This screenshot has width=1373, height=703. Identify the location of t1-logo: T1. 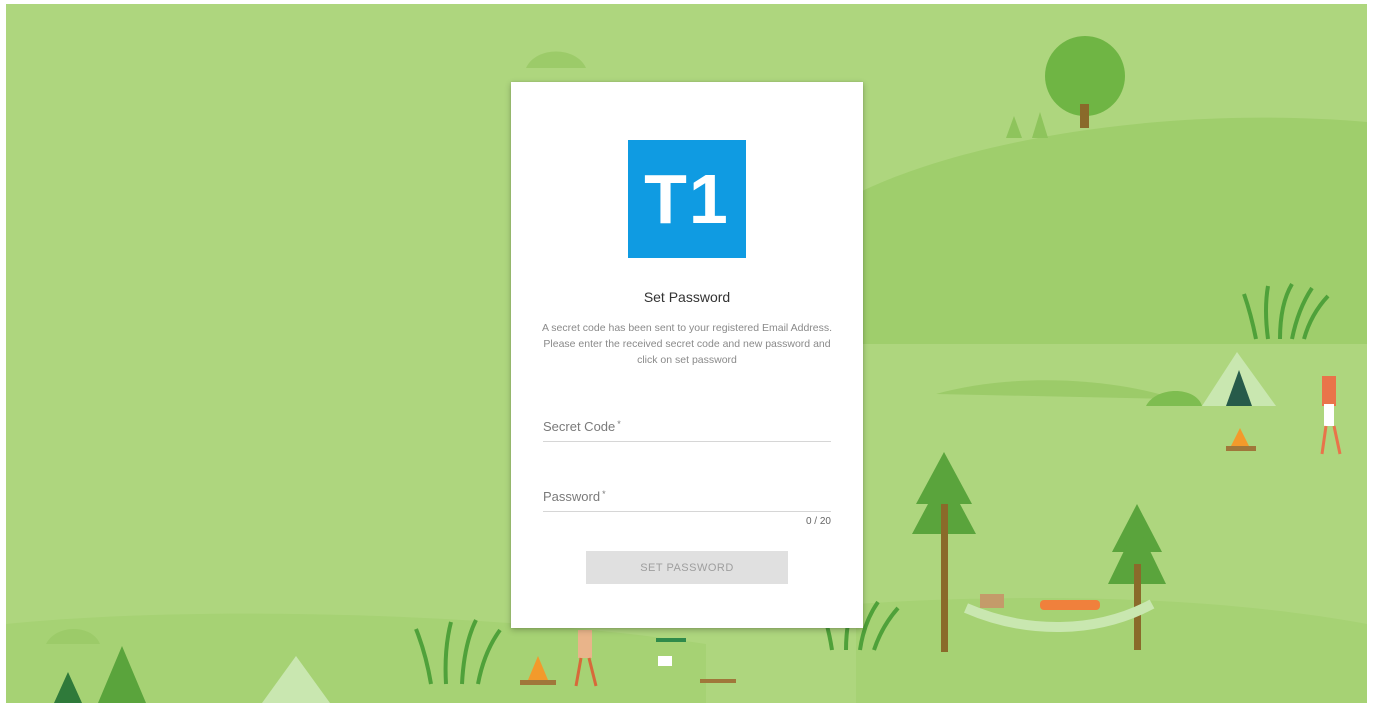
(687, 199).